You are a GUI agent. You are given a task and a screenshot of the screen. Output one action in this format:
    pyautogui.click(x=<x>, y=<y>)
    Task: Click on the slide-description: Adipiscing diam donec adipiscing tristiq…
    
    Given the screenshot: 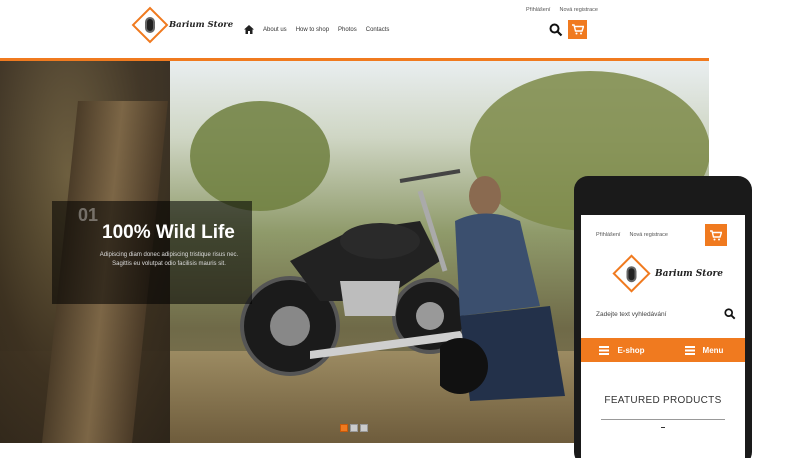 What is the action you would take?
    pyautogui.click(x=169, y=259)
    